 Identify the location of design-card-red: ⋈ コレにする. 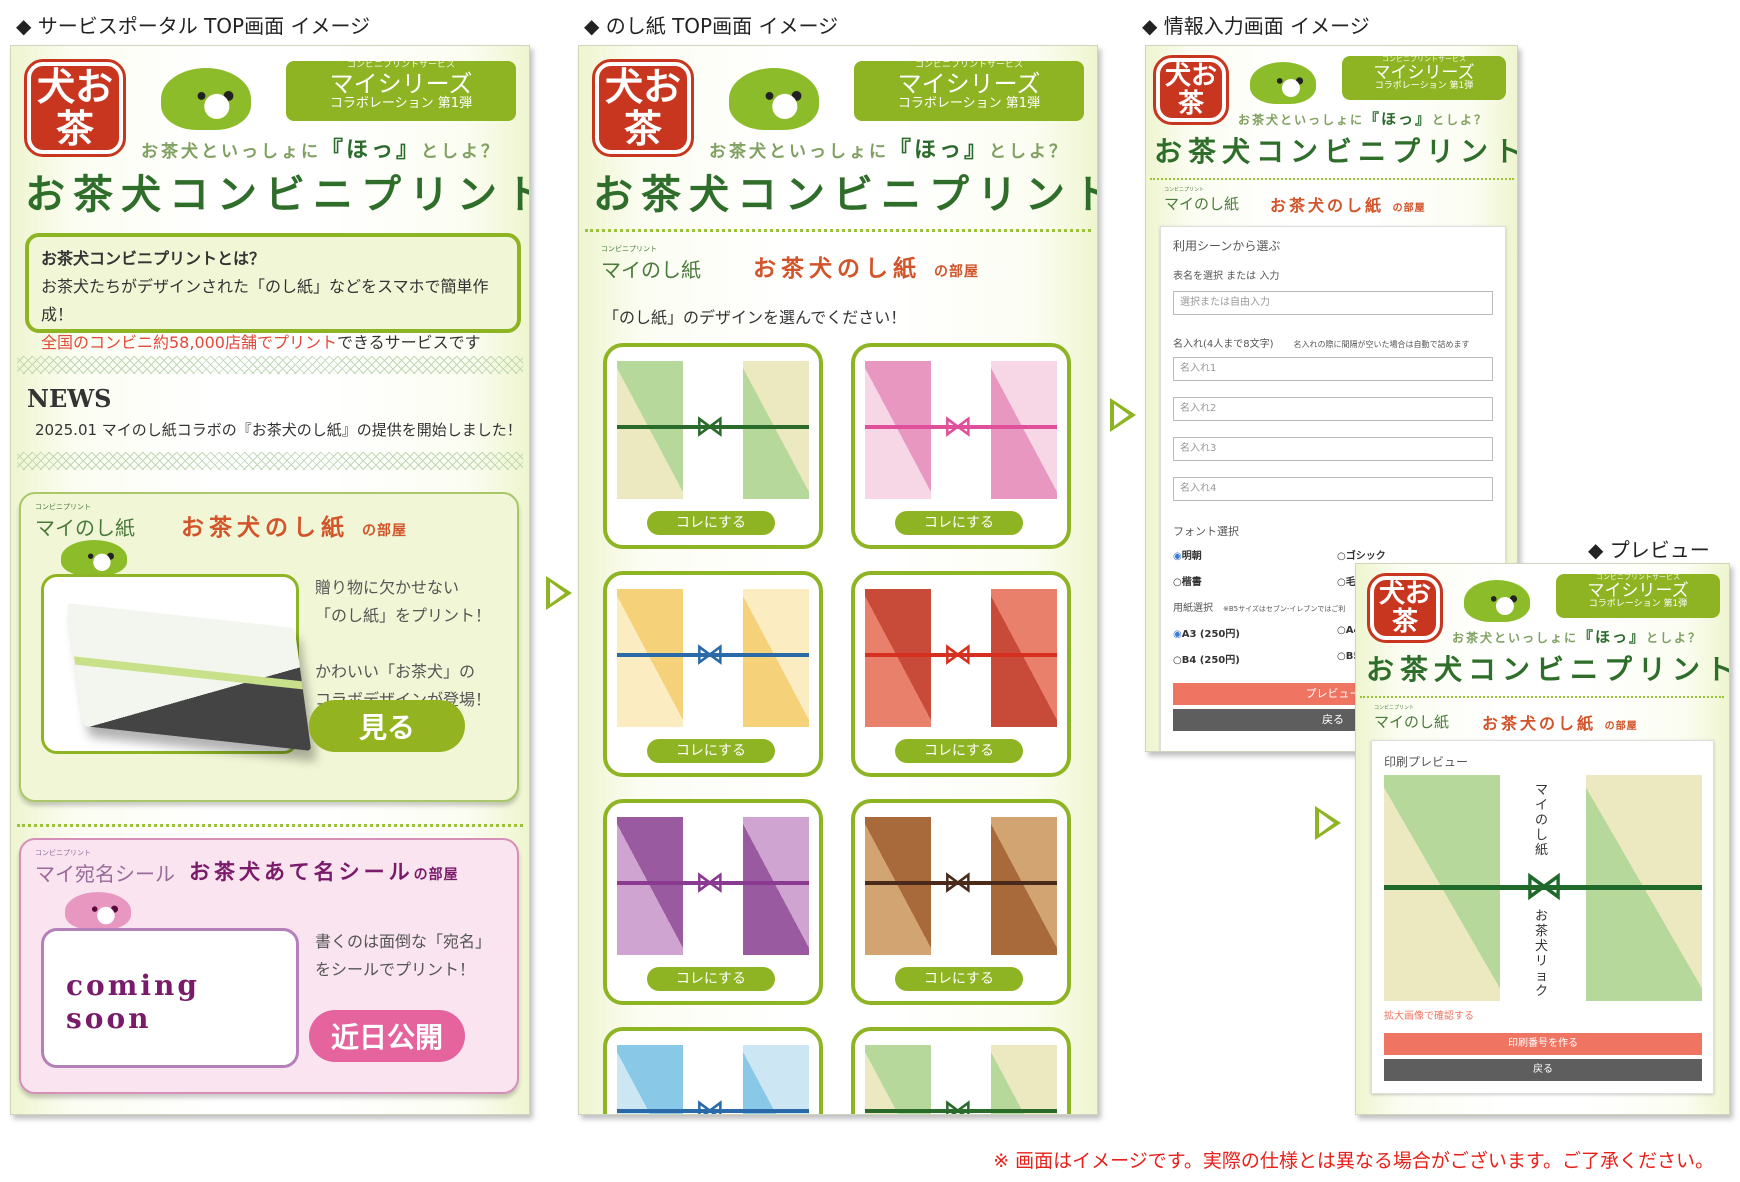
(961, 674).